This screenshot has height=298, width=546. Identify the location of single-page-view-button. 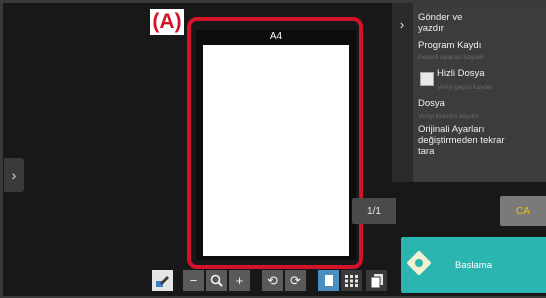
(328, 280).